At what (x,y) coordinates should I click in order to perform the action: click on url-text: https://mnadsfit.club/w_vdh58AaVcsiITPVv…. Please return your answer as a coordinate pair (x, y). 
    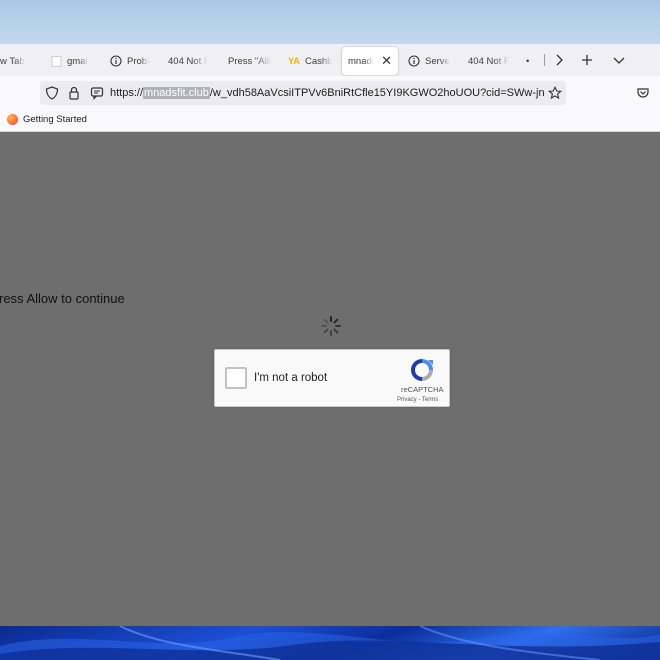
    Looking at the image, I should click on (327, 93).